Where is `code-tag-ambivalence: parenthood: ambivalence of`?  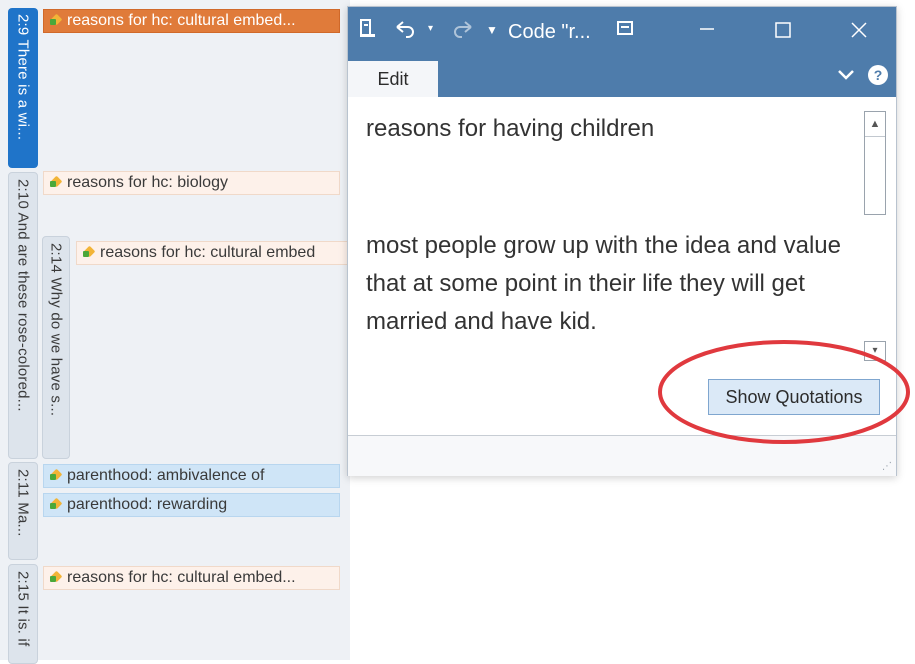
code-tag-ambivalence: parenthood: ambivalence of is located at coordinates (191, 476).